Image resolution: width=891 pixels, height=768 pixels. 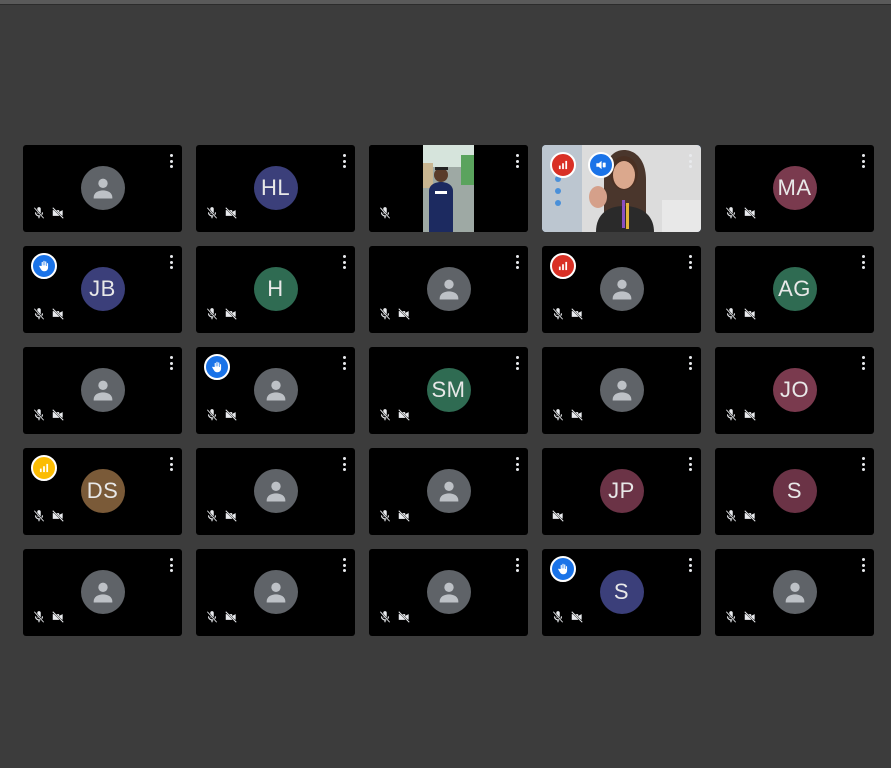 I want to click on participant-tile: DS, so click(x=102, y=491).